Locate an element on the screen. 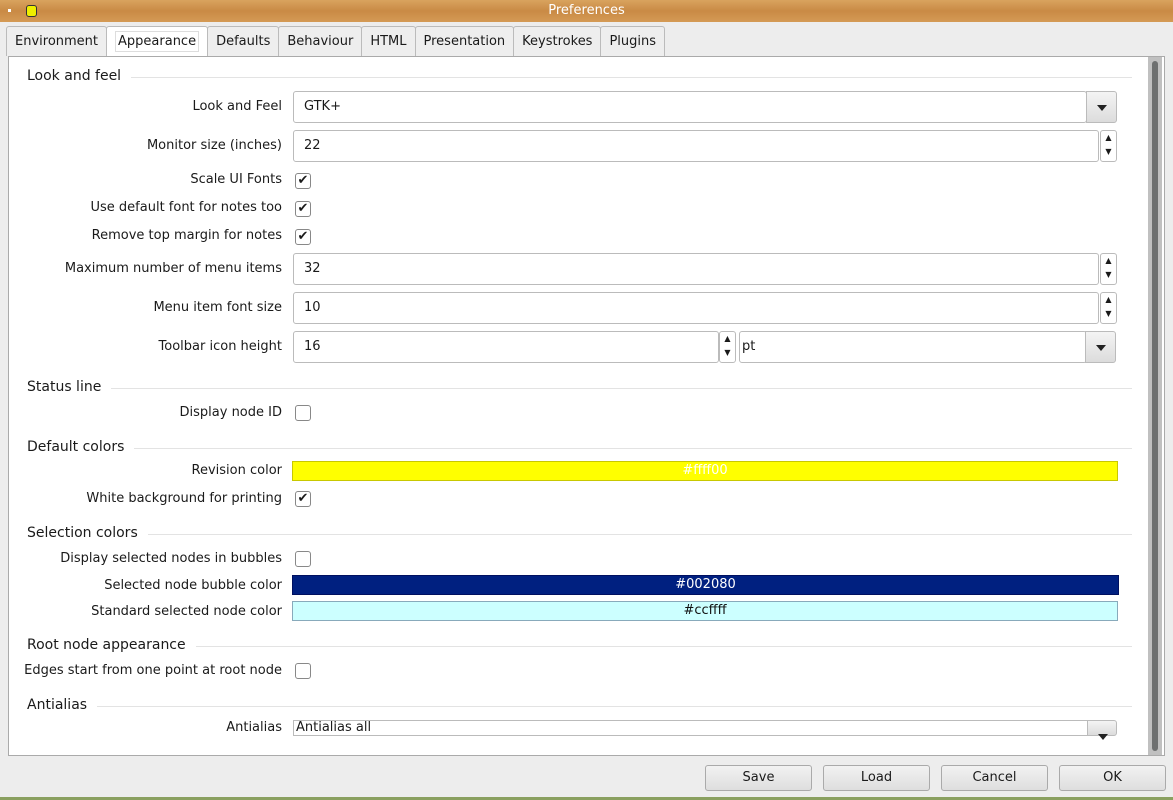 Image resolution: width=1173 pixels, height=800 pixels. standard-selected-label: Standard selected node color is located at coordinates (186, 611).